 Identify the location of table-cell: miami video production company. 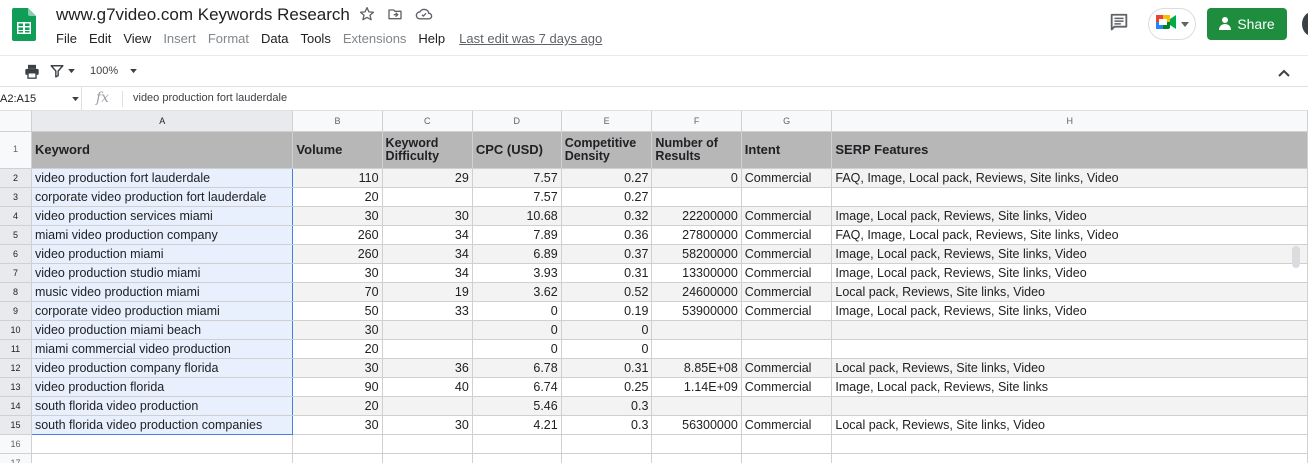
(162, 235).